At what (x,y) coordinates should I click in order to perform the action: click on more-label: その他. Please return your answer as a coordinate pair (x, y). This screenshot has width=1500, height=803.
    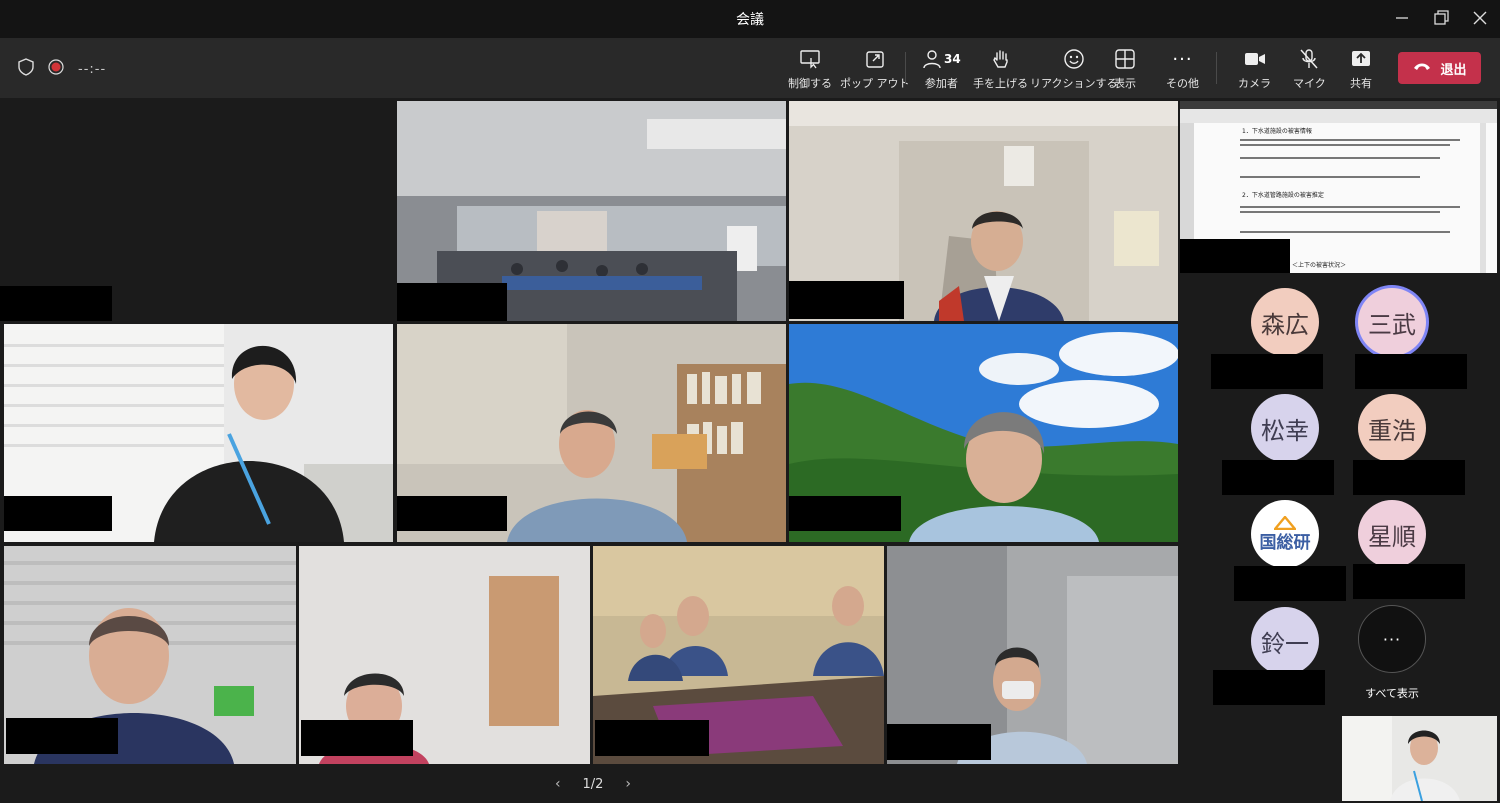
    Looking at the image, I should click on (1182, 83).